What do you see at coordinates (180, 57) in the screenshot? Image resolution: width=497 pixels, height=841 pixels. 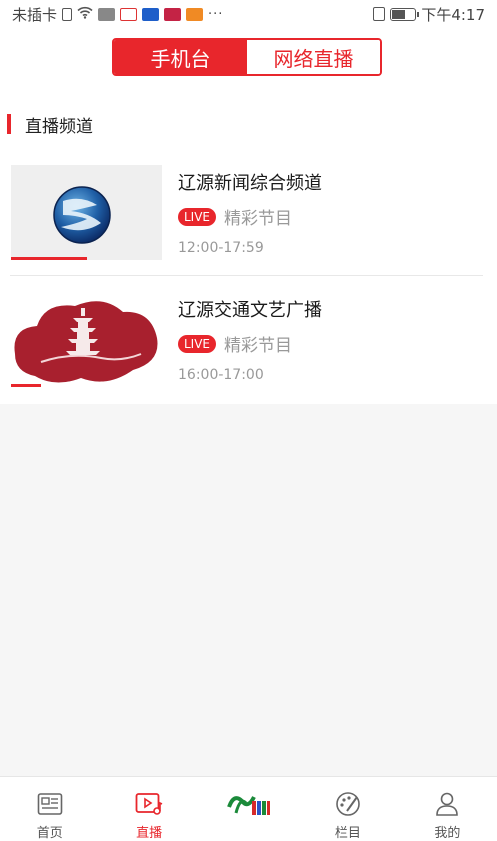 I see `tab-phone-station: 手机台` at bounding box center [180, 57].